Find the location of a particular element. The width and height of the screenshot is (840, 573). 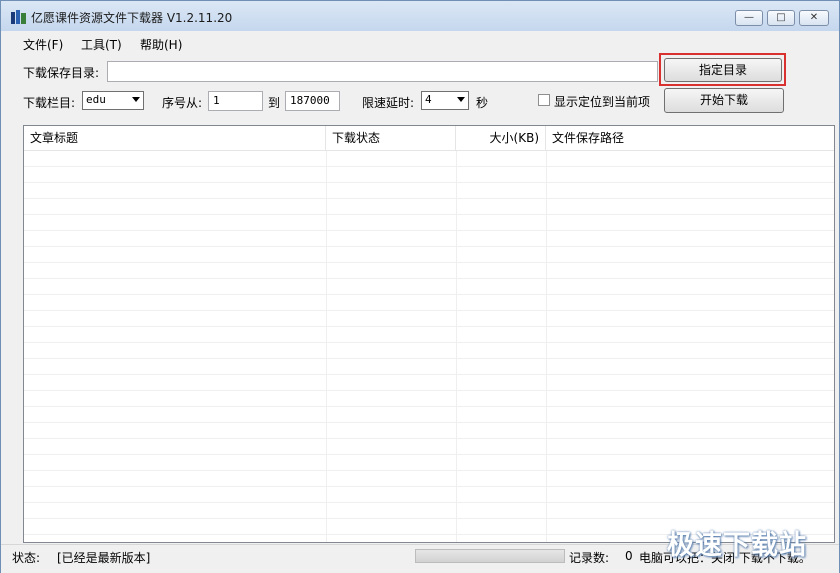

seq-from-input: 1 is located at coordinates (235, 101).